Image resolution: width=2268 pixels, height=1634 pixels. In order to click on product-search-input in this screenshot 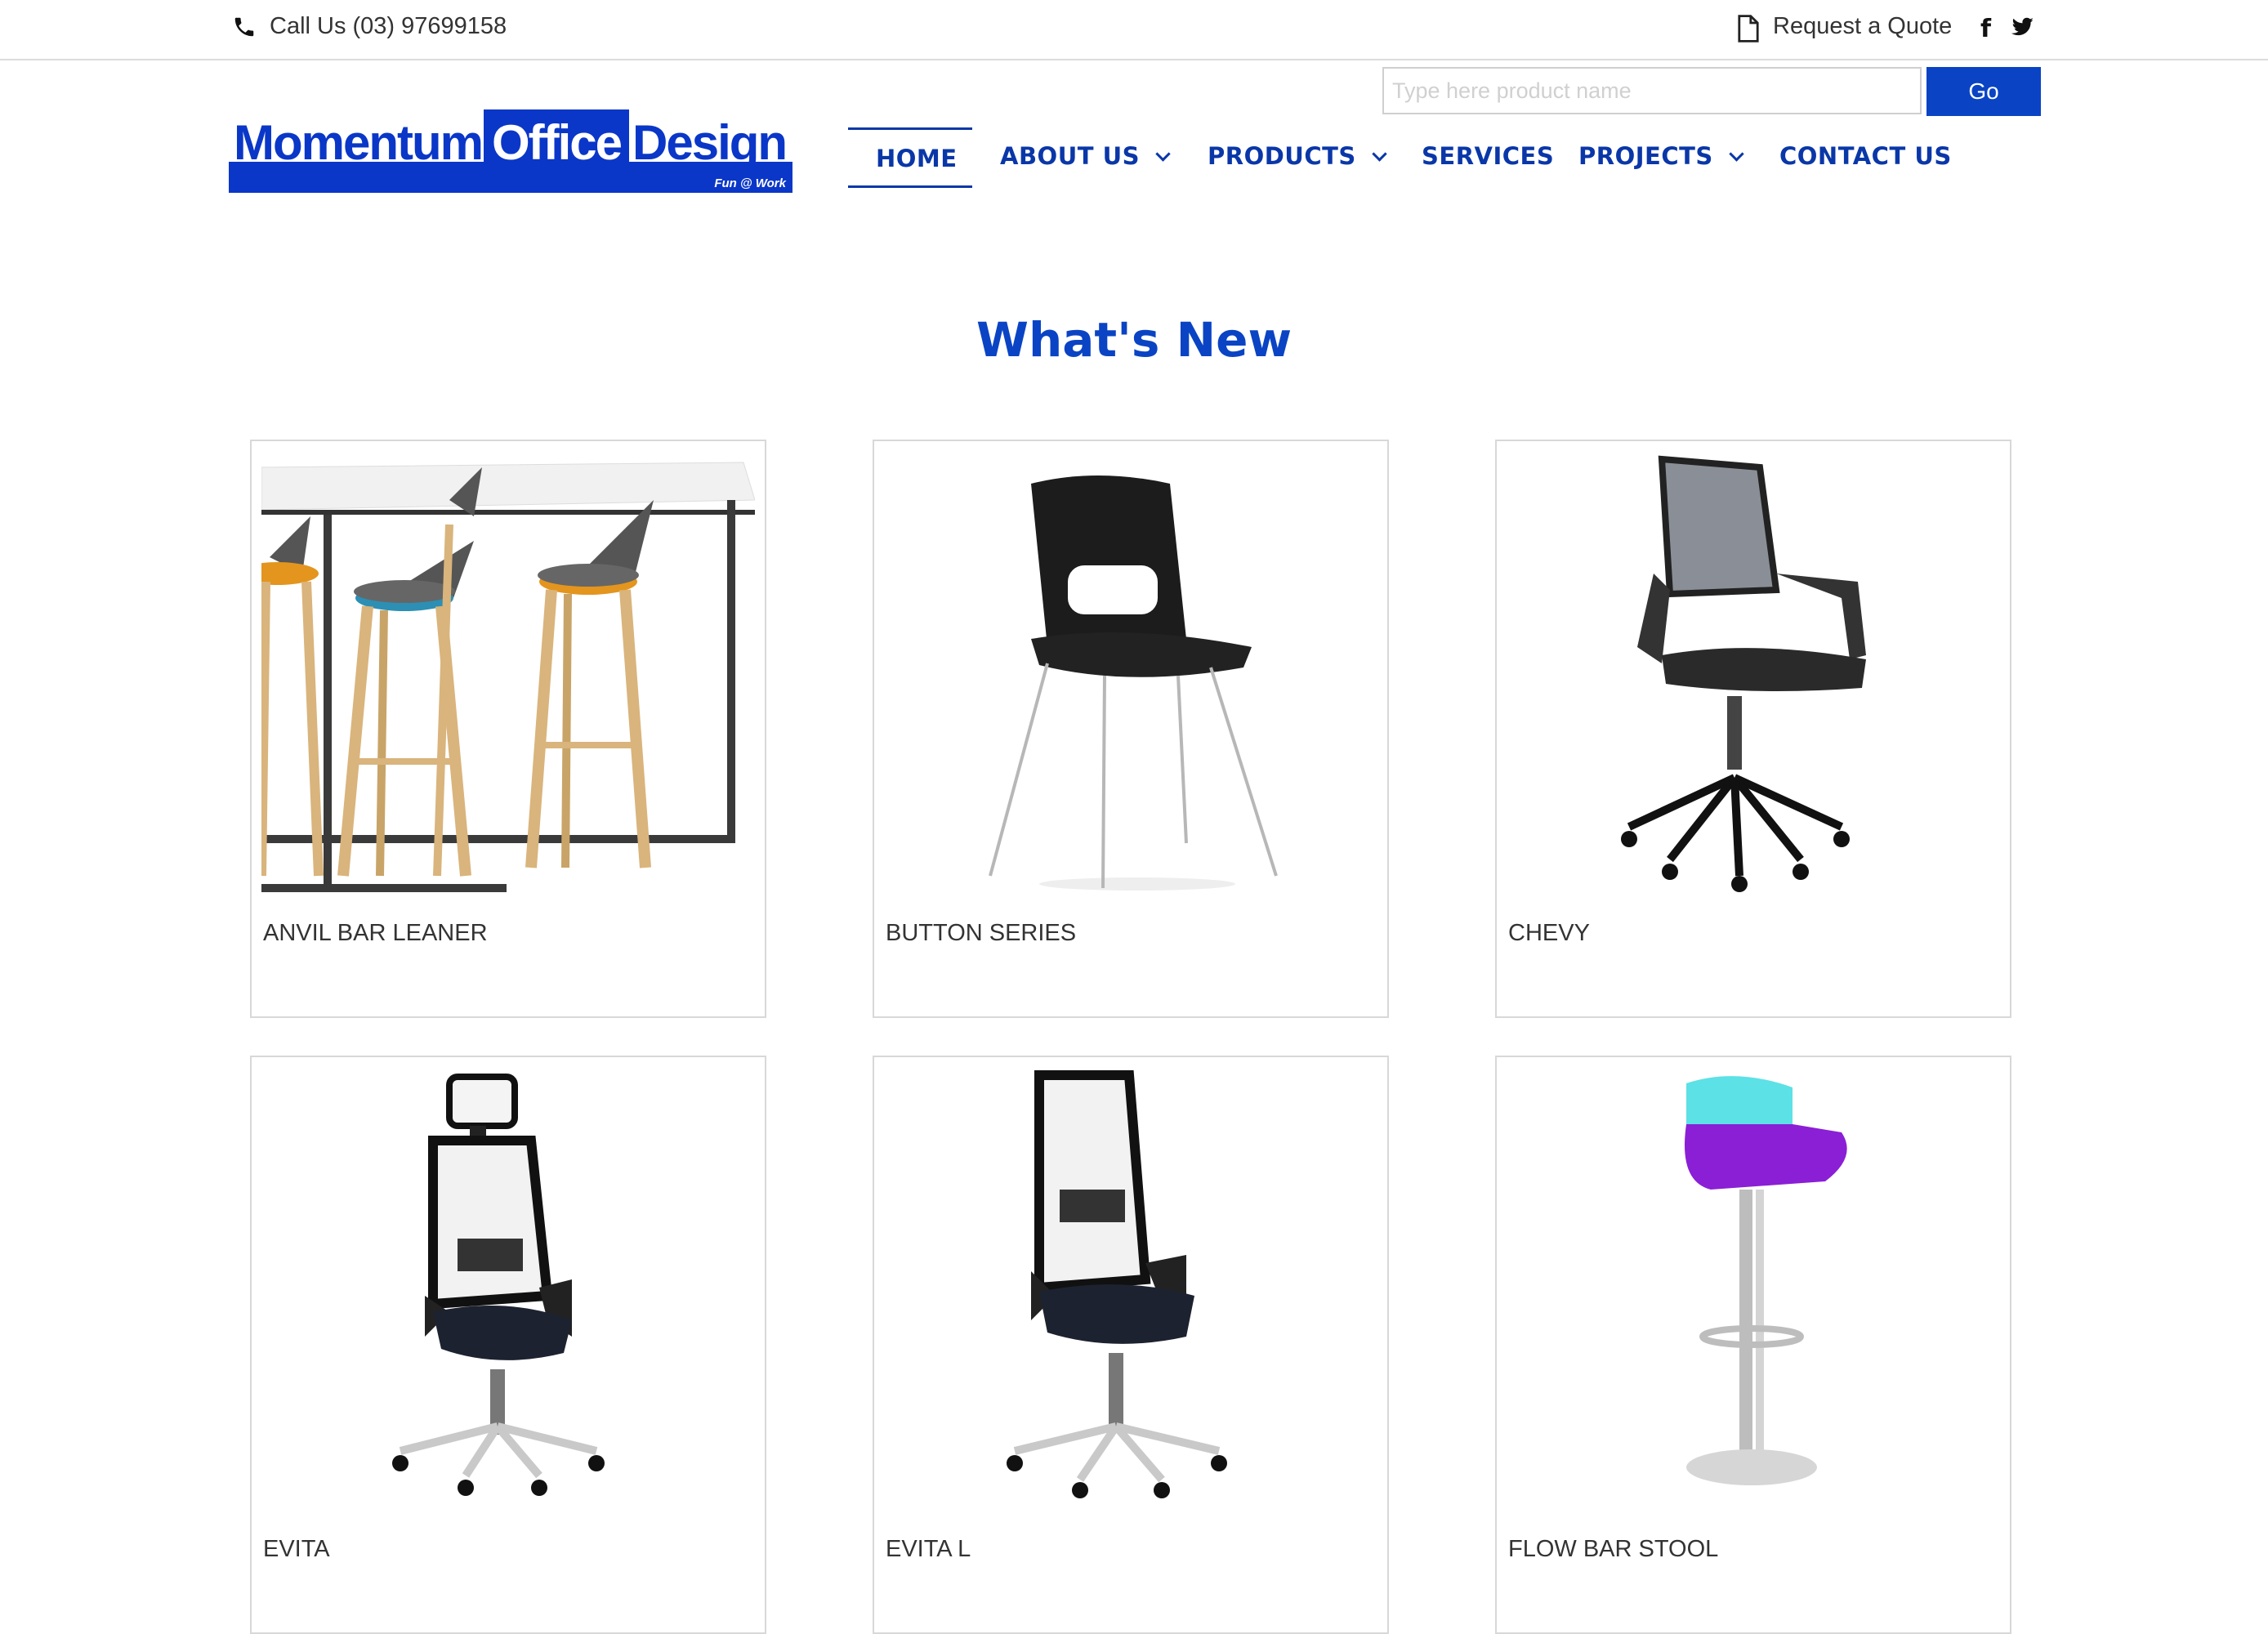, I will do `click(1652, 90)`.